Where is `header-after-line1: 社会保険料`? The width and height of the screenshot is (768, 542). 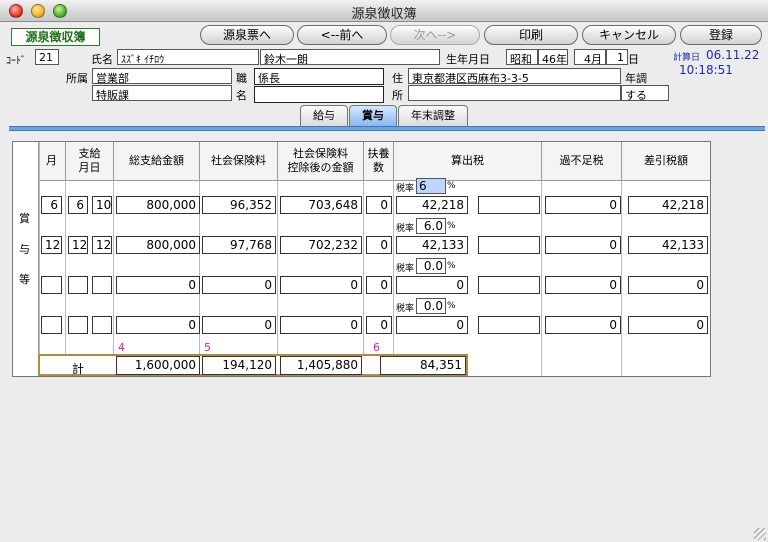 header-after-line1: 社会保険料 is located at coordinates (320, 153).